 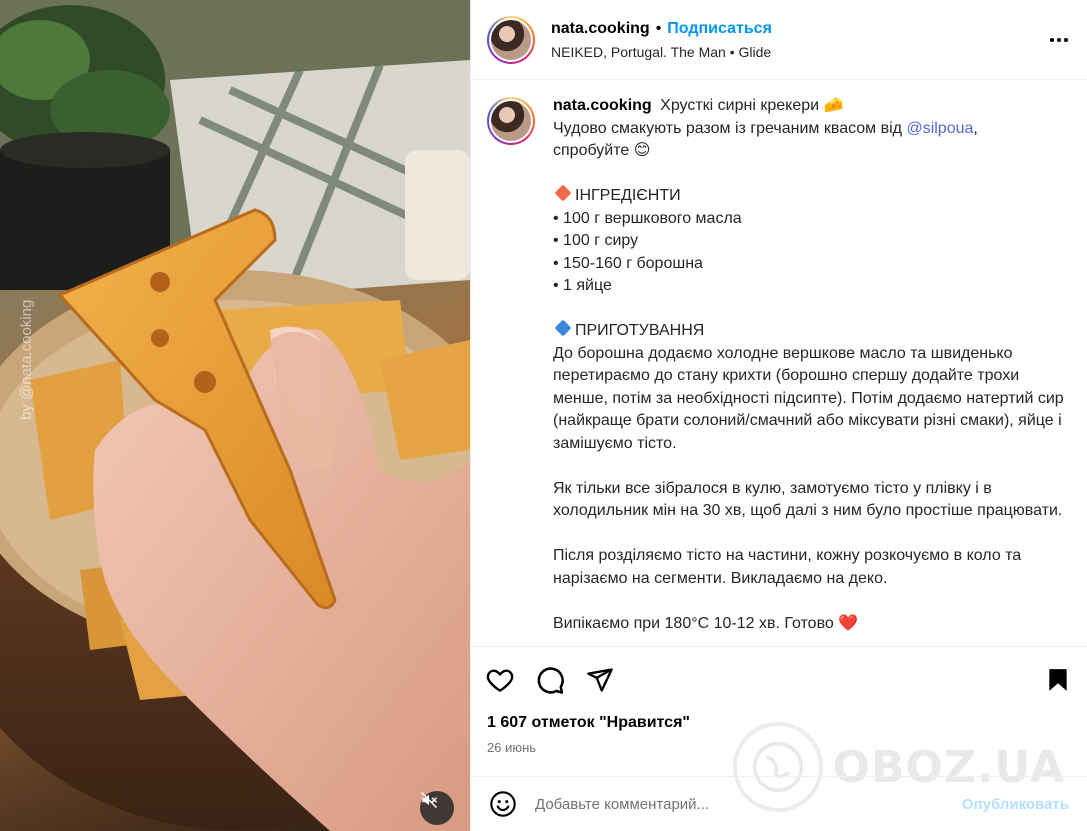 I want to click on like-button, so click(x=500, y=680).